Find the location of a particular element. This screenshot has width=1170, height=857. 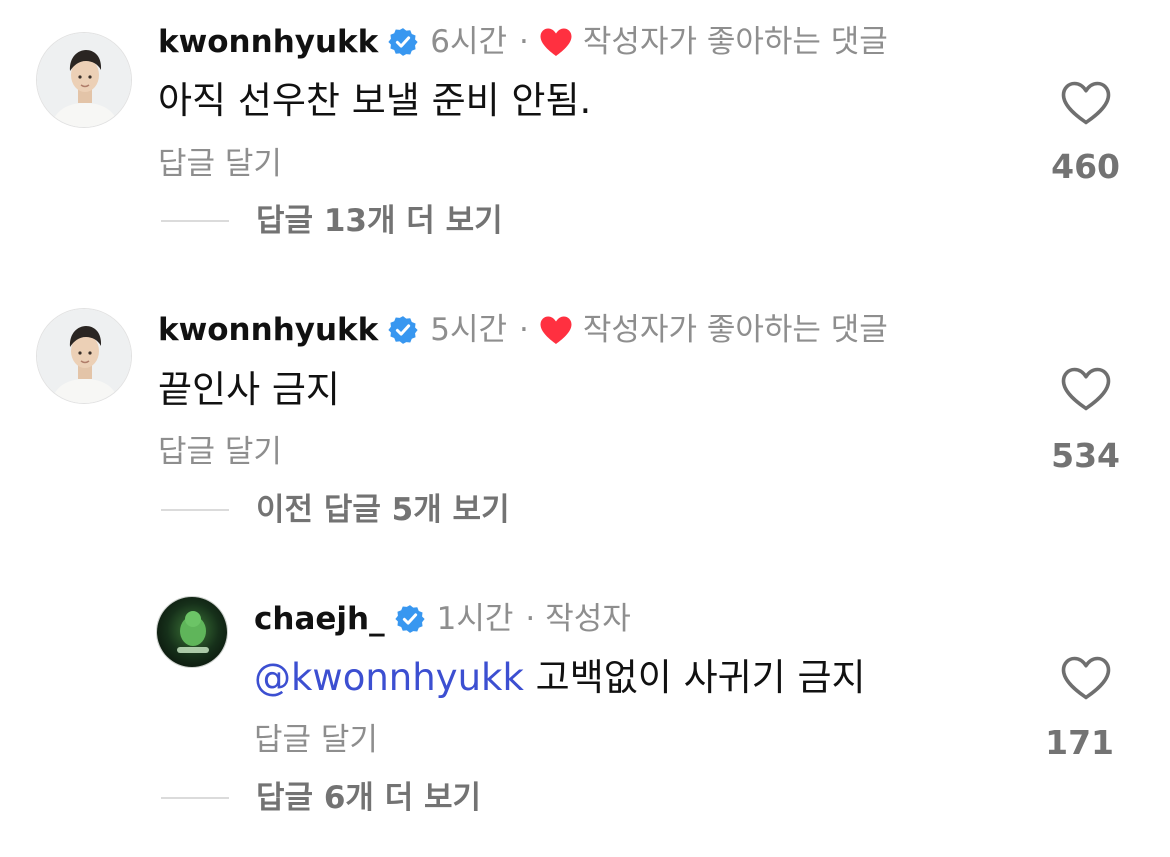

view-previous-replies-button: 이전 답글 5개 보기 is located at coordinates (383, 510).